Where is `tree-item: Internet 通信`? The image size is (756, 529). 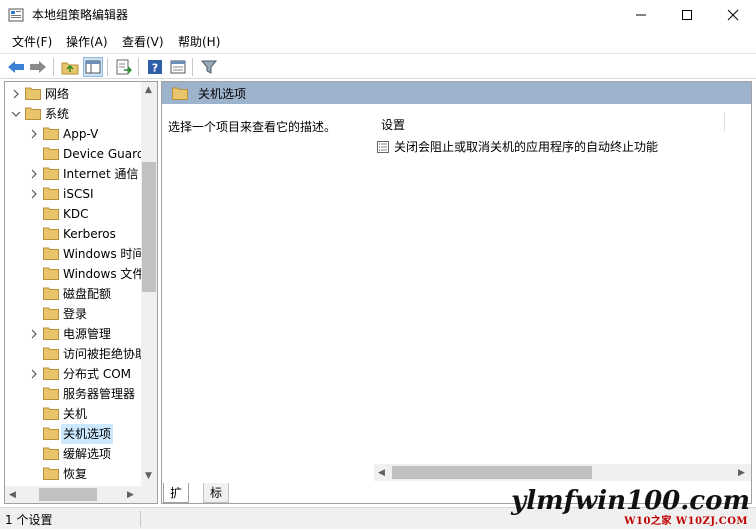 tree-item: Internet 通信 is located at coordinates (73, 174).